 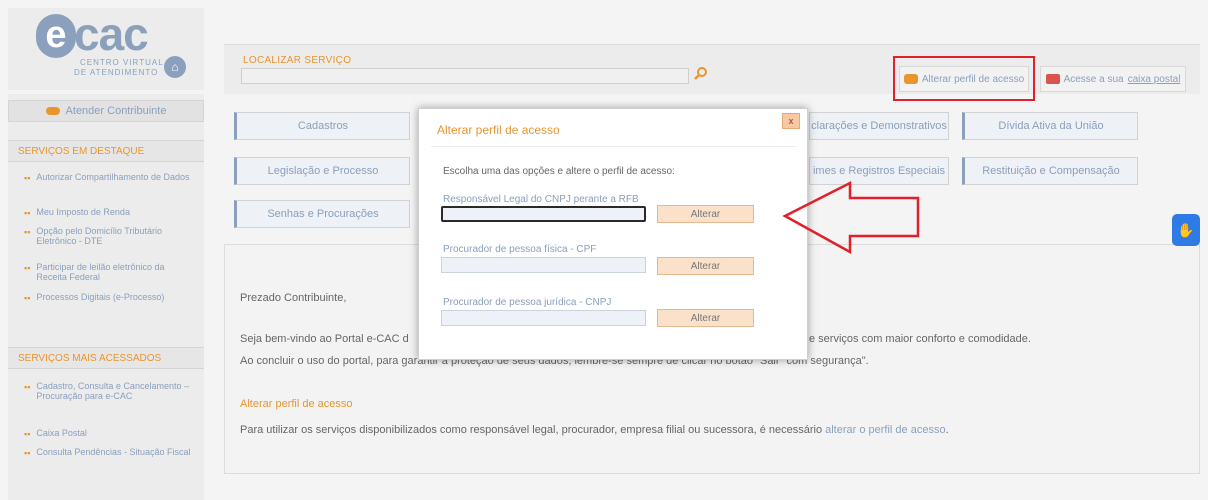 What do you see at coordinates (122, 62) in the screenshot?
I see `logo-subtitle-1: CENTRO VIRTUAL` at bounding box center [122, 62].